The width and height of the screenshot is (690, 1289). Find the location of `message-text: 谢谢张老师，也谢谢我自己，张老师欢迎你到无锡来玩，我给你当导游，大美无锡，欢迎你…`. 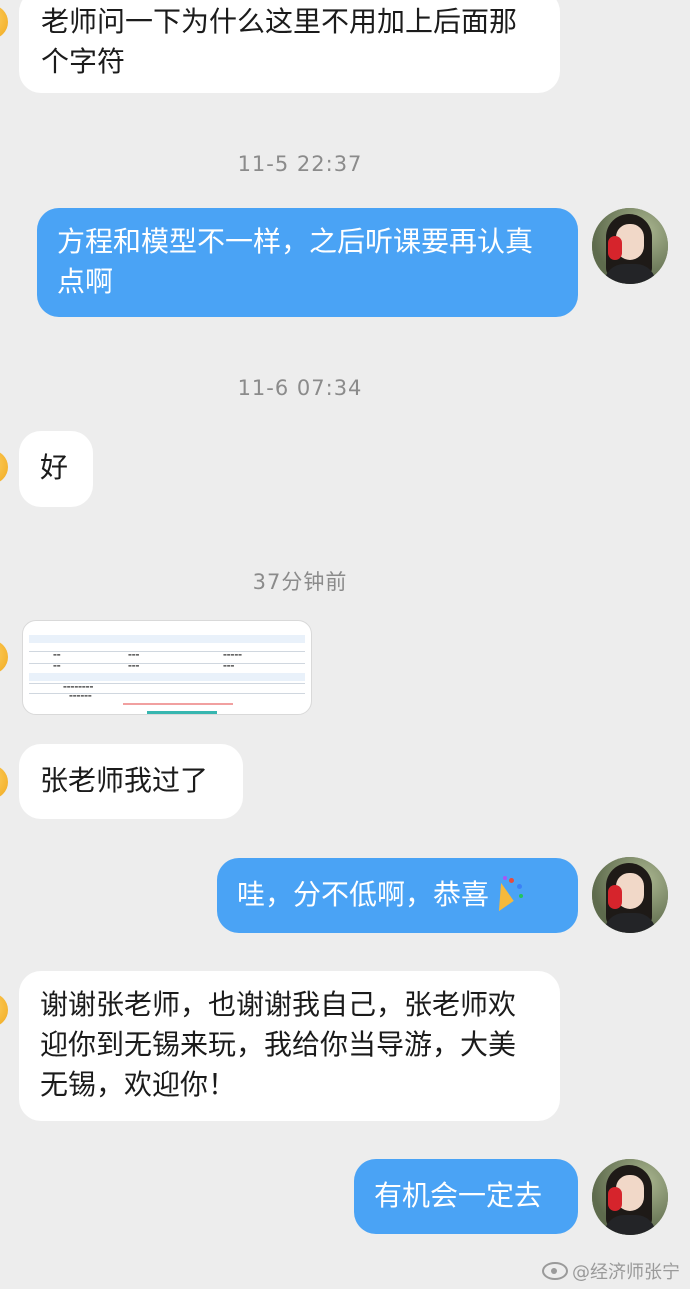

message-text: 谢谢张老师，也谢谢我自己，张老师欢迎你到无锡来玩，我给你当导游，大美无锡，欢迎你… is located at coordinates (278, 1044).